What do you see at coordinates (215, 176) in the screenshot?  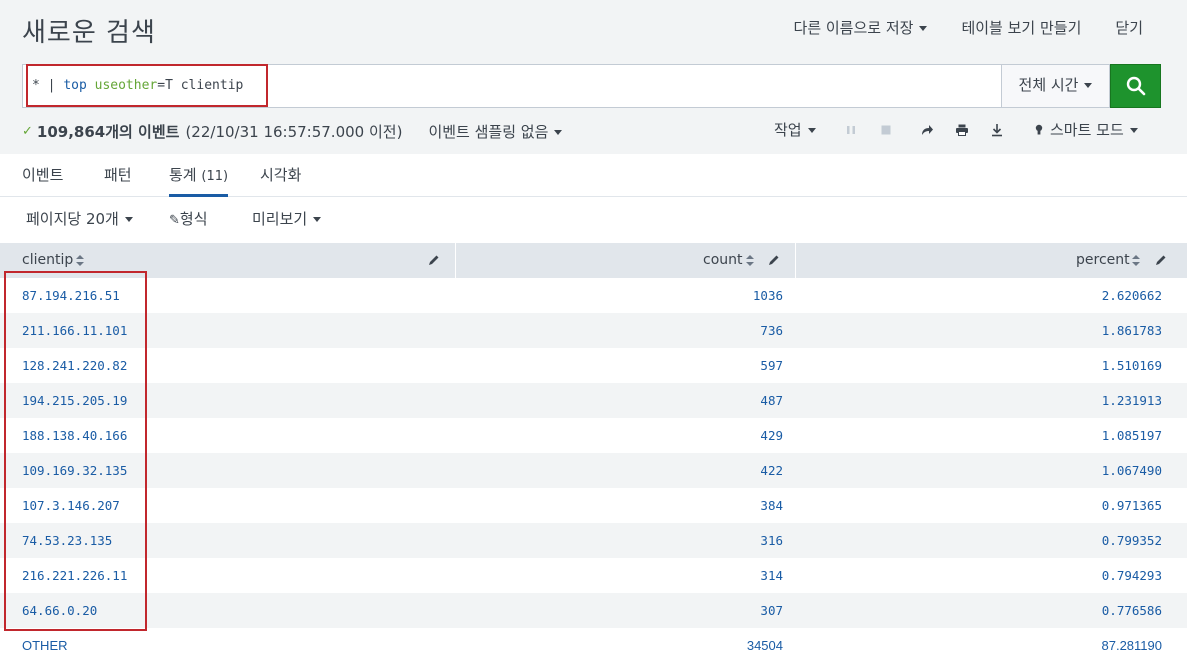 I see `tab-count: (11)` at bounding box center [215, 176].